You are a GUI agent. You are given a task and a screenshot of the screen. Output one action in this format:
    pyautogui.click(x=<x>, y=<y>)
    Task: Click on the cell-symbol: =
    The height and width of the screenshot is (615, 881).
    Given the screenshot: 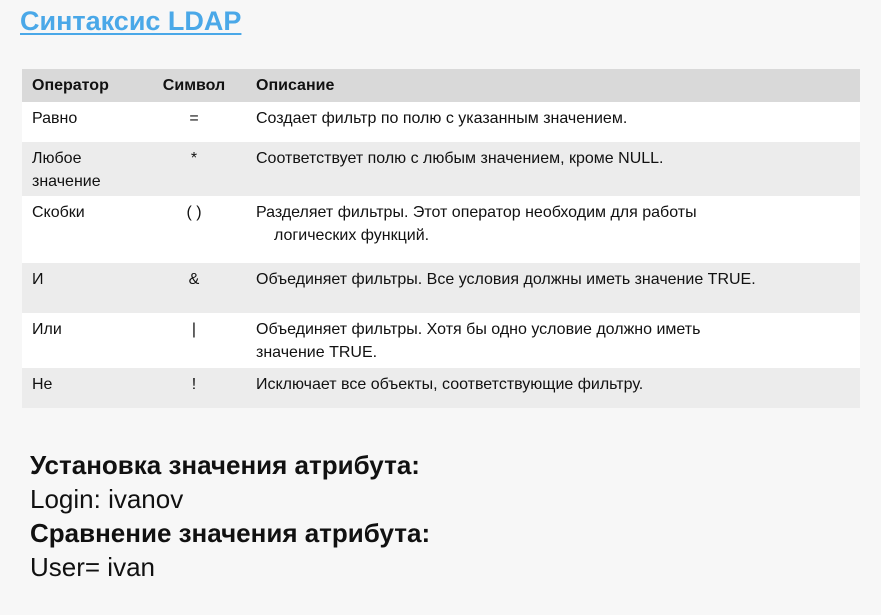 What is the action you would take?
    pyautogui.click(x=194, y=122)
    